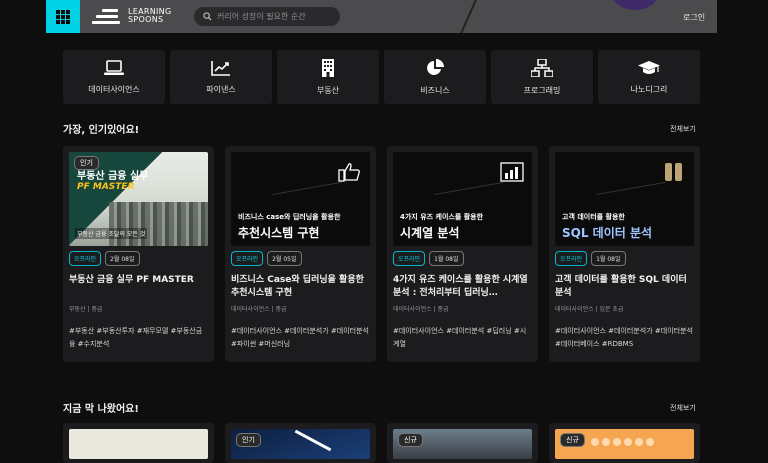 Image resolution: width=768 pixels, height=463 pixels. I want to click on category-label: 데이터사이언스, so click(114, 89).